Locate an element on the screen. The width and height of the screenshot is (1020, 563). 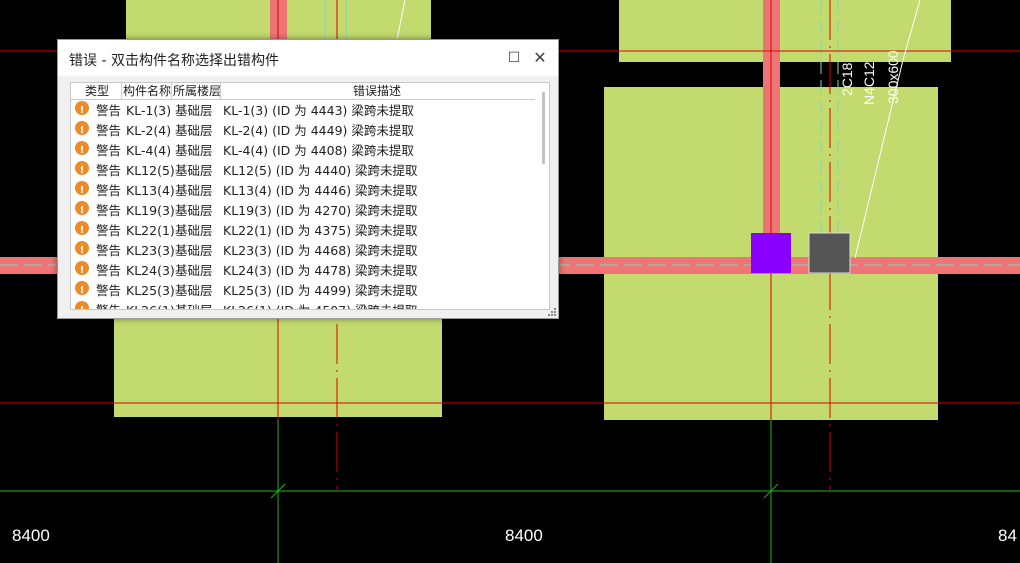
resize-grip-icon is located at coordinates (552, 312).